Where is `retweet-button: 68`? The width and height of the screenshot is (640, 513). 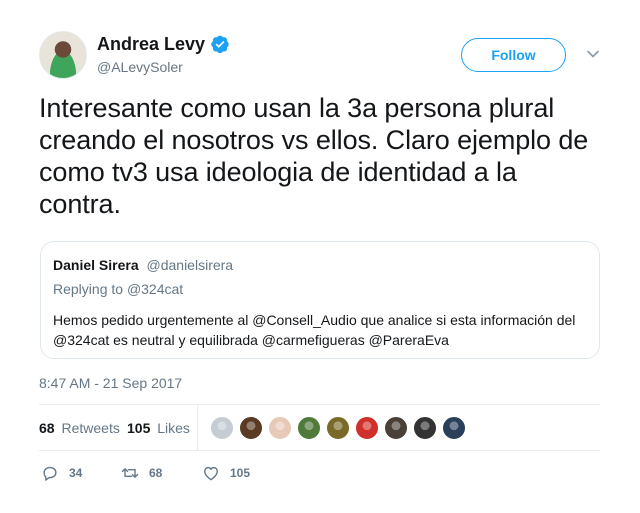 retweet-button: 68 is located at coordinates (141, 473).